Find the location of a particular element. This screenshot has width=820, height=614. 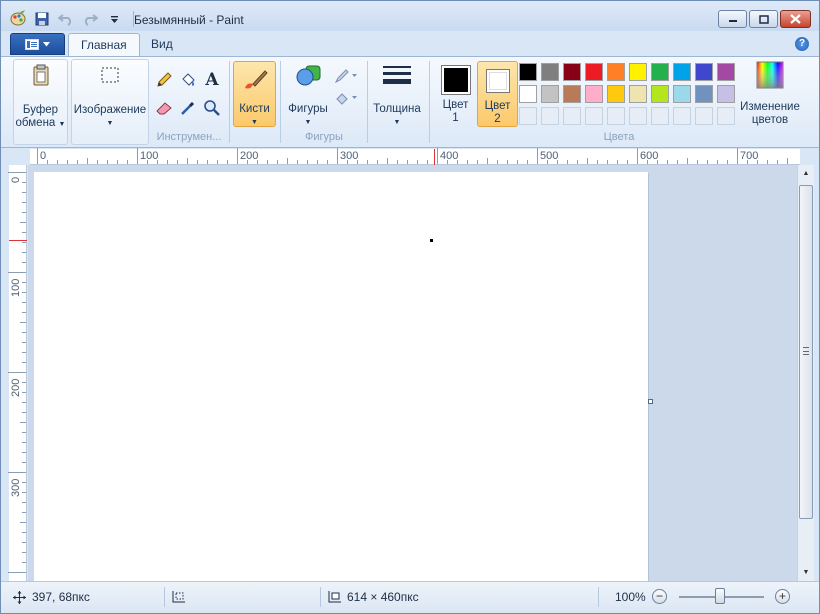

cursor-position-text: 397, 68пкс is located at coordinates (61, 597).